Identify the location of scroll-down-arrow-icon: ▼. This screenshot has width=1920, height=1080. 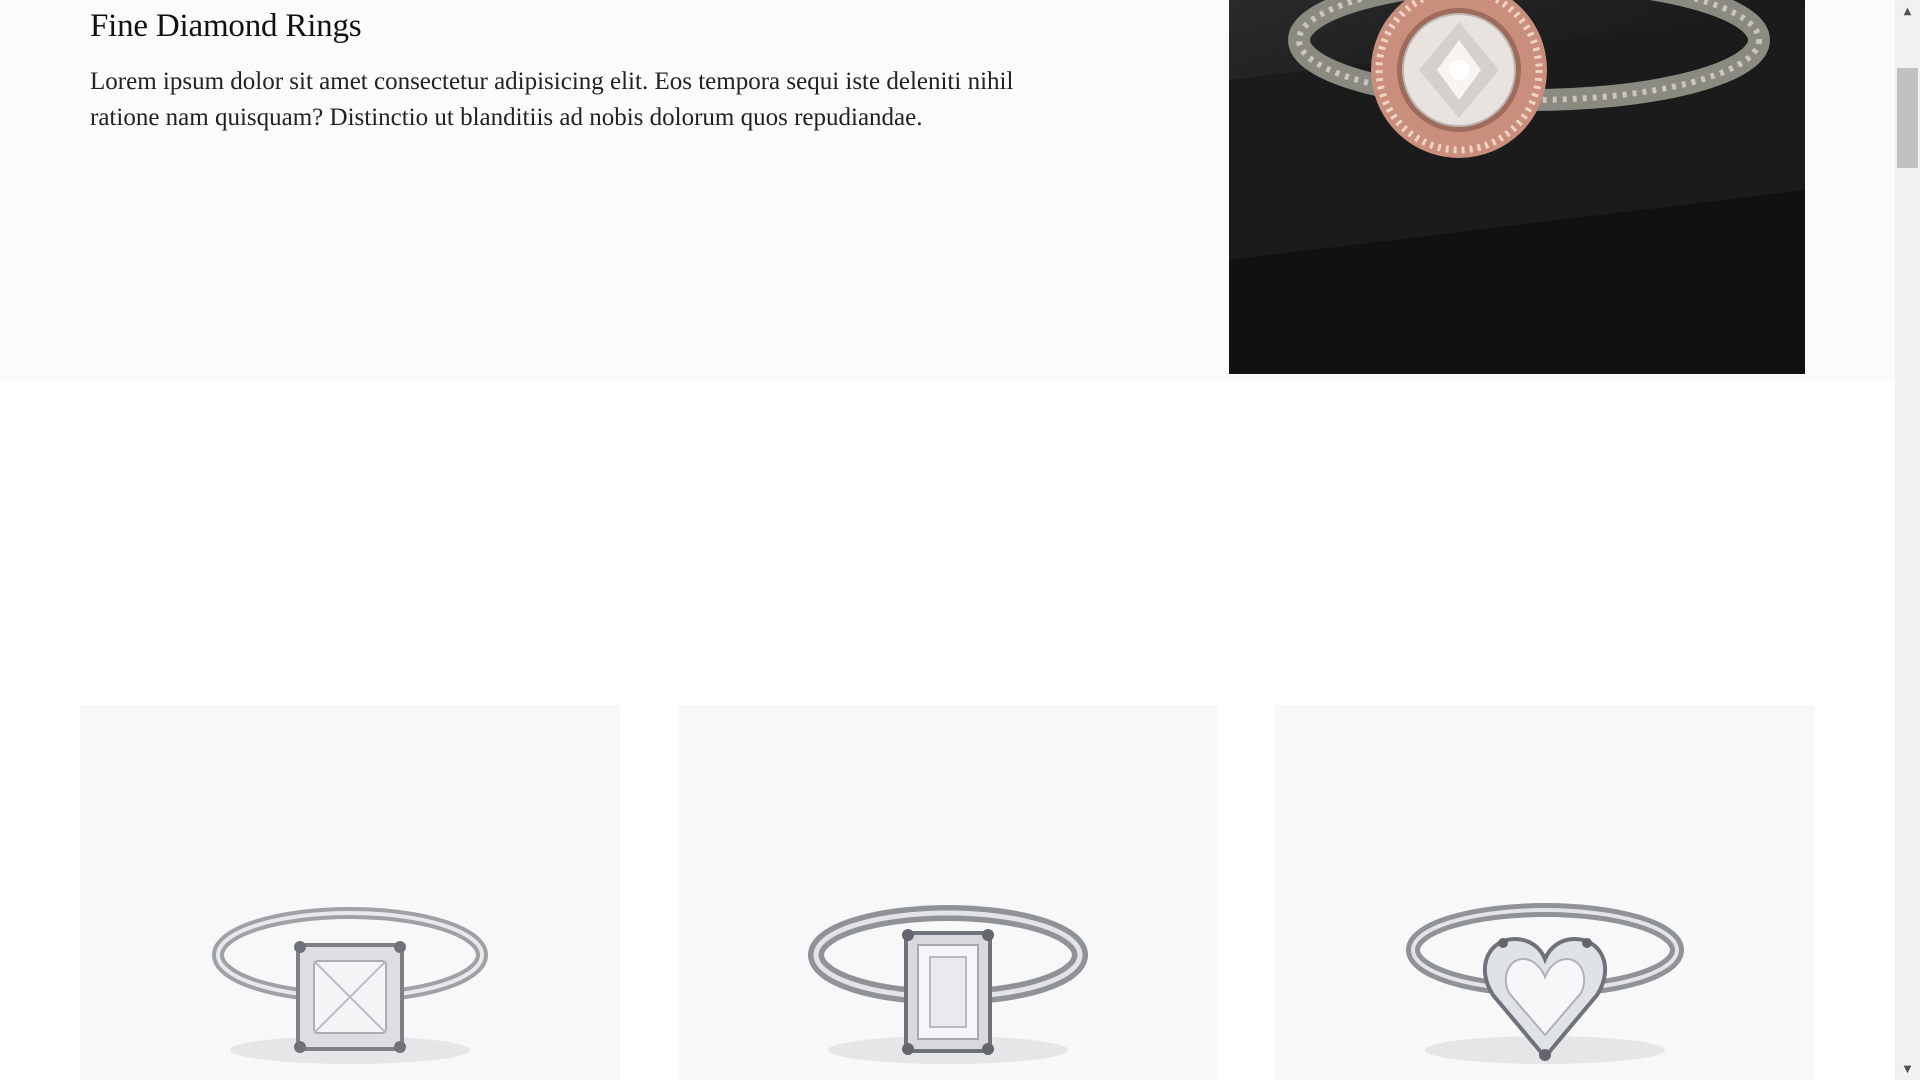
(1907, 1069).